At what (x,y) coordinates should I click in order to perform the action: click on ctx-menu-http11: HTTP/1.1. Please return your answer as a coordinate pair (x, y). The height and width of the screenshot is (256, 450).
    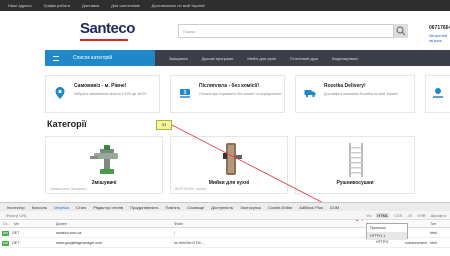
    Looking at the image, I should click on (387, 236).